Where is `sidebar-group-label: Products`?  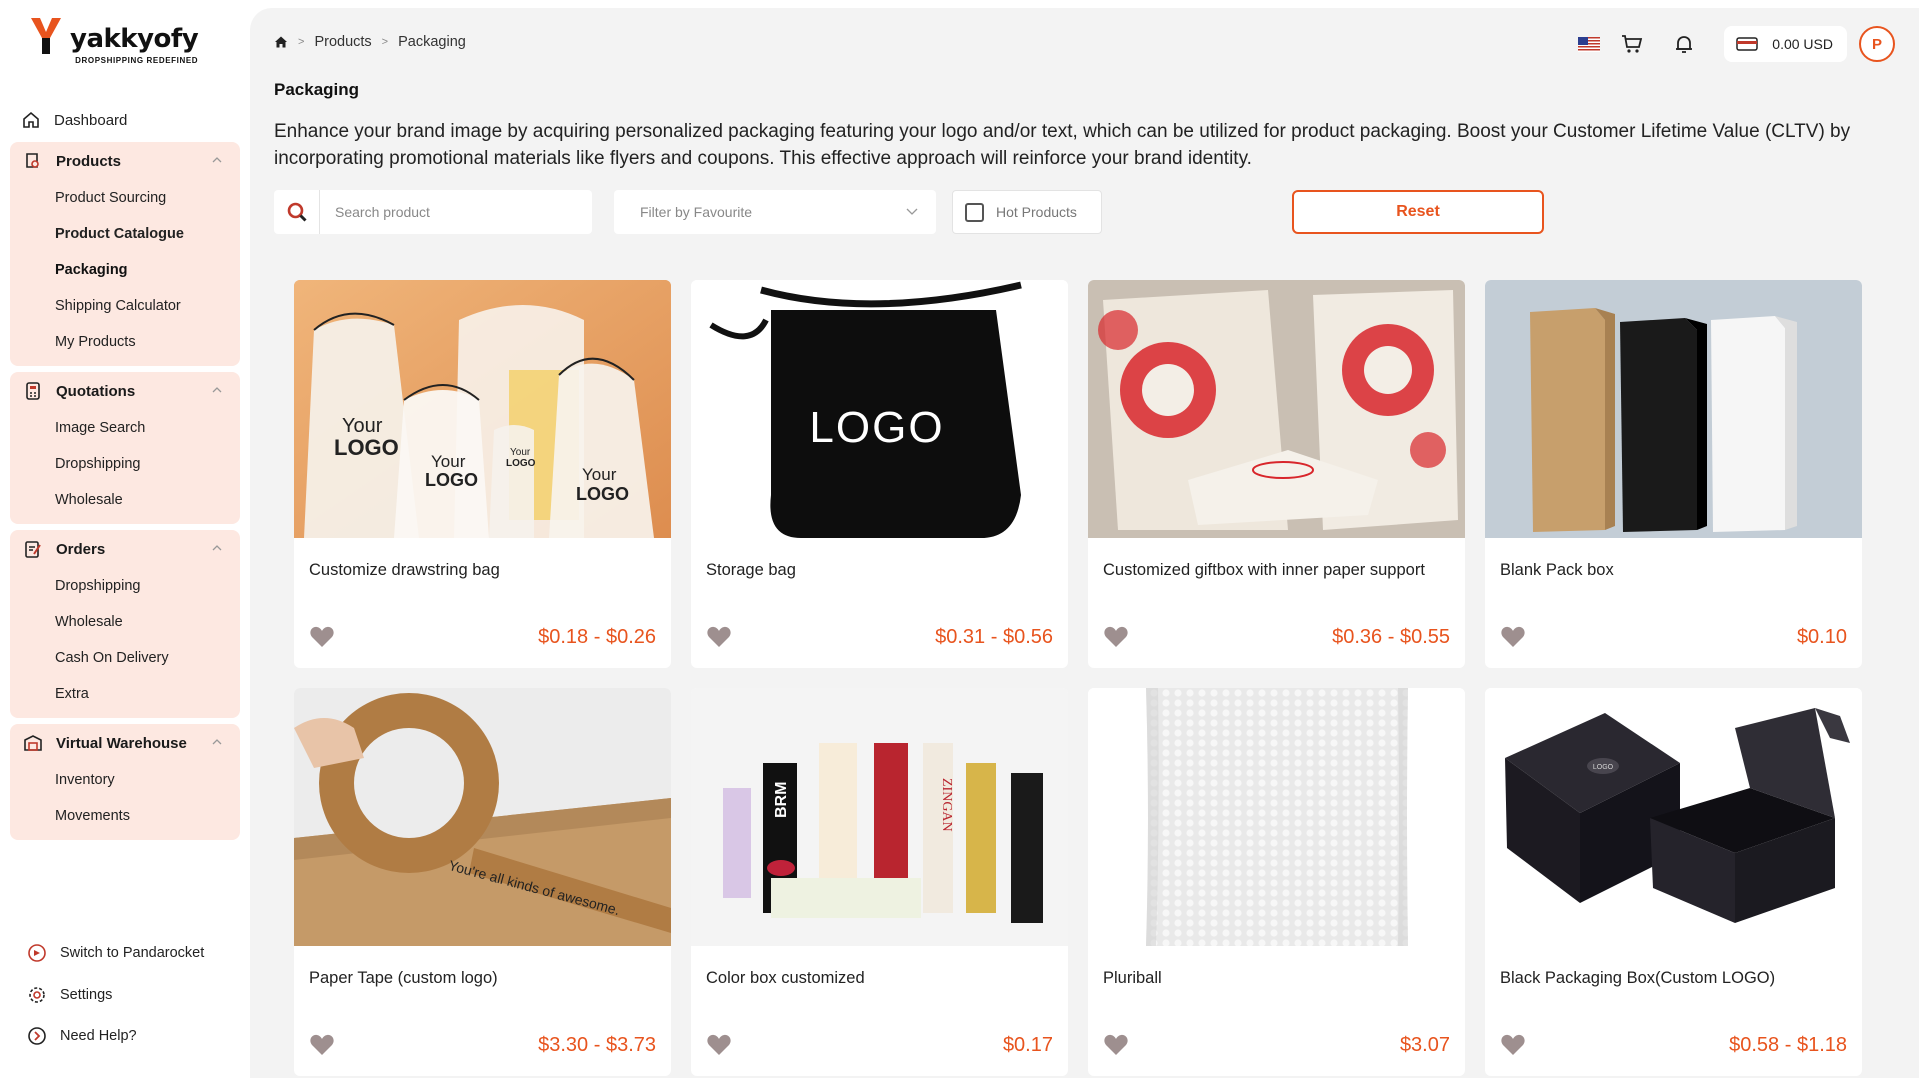 sidebar-group-label: Products is located at coordinates (89, 161).